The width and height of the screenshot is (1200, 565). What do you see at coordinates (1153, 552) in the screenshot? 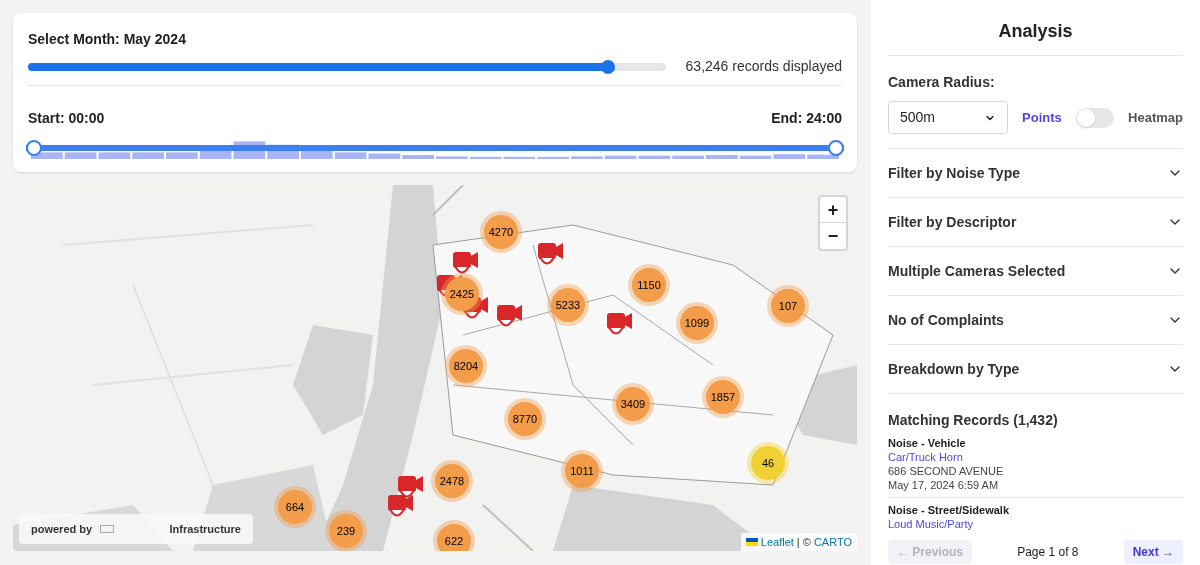
I see `next-button: Next →` at bounding box center [1153, 552].